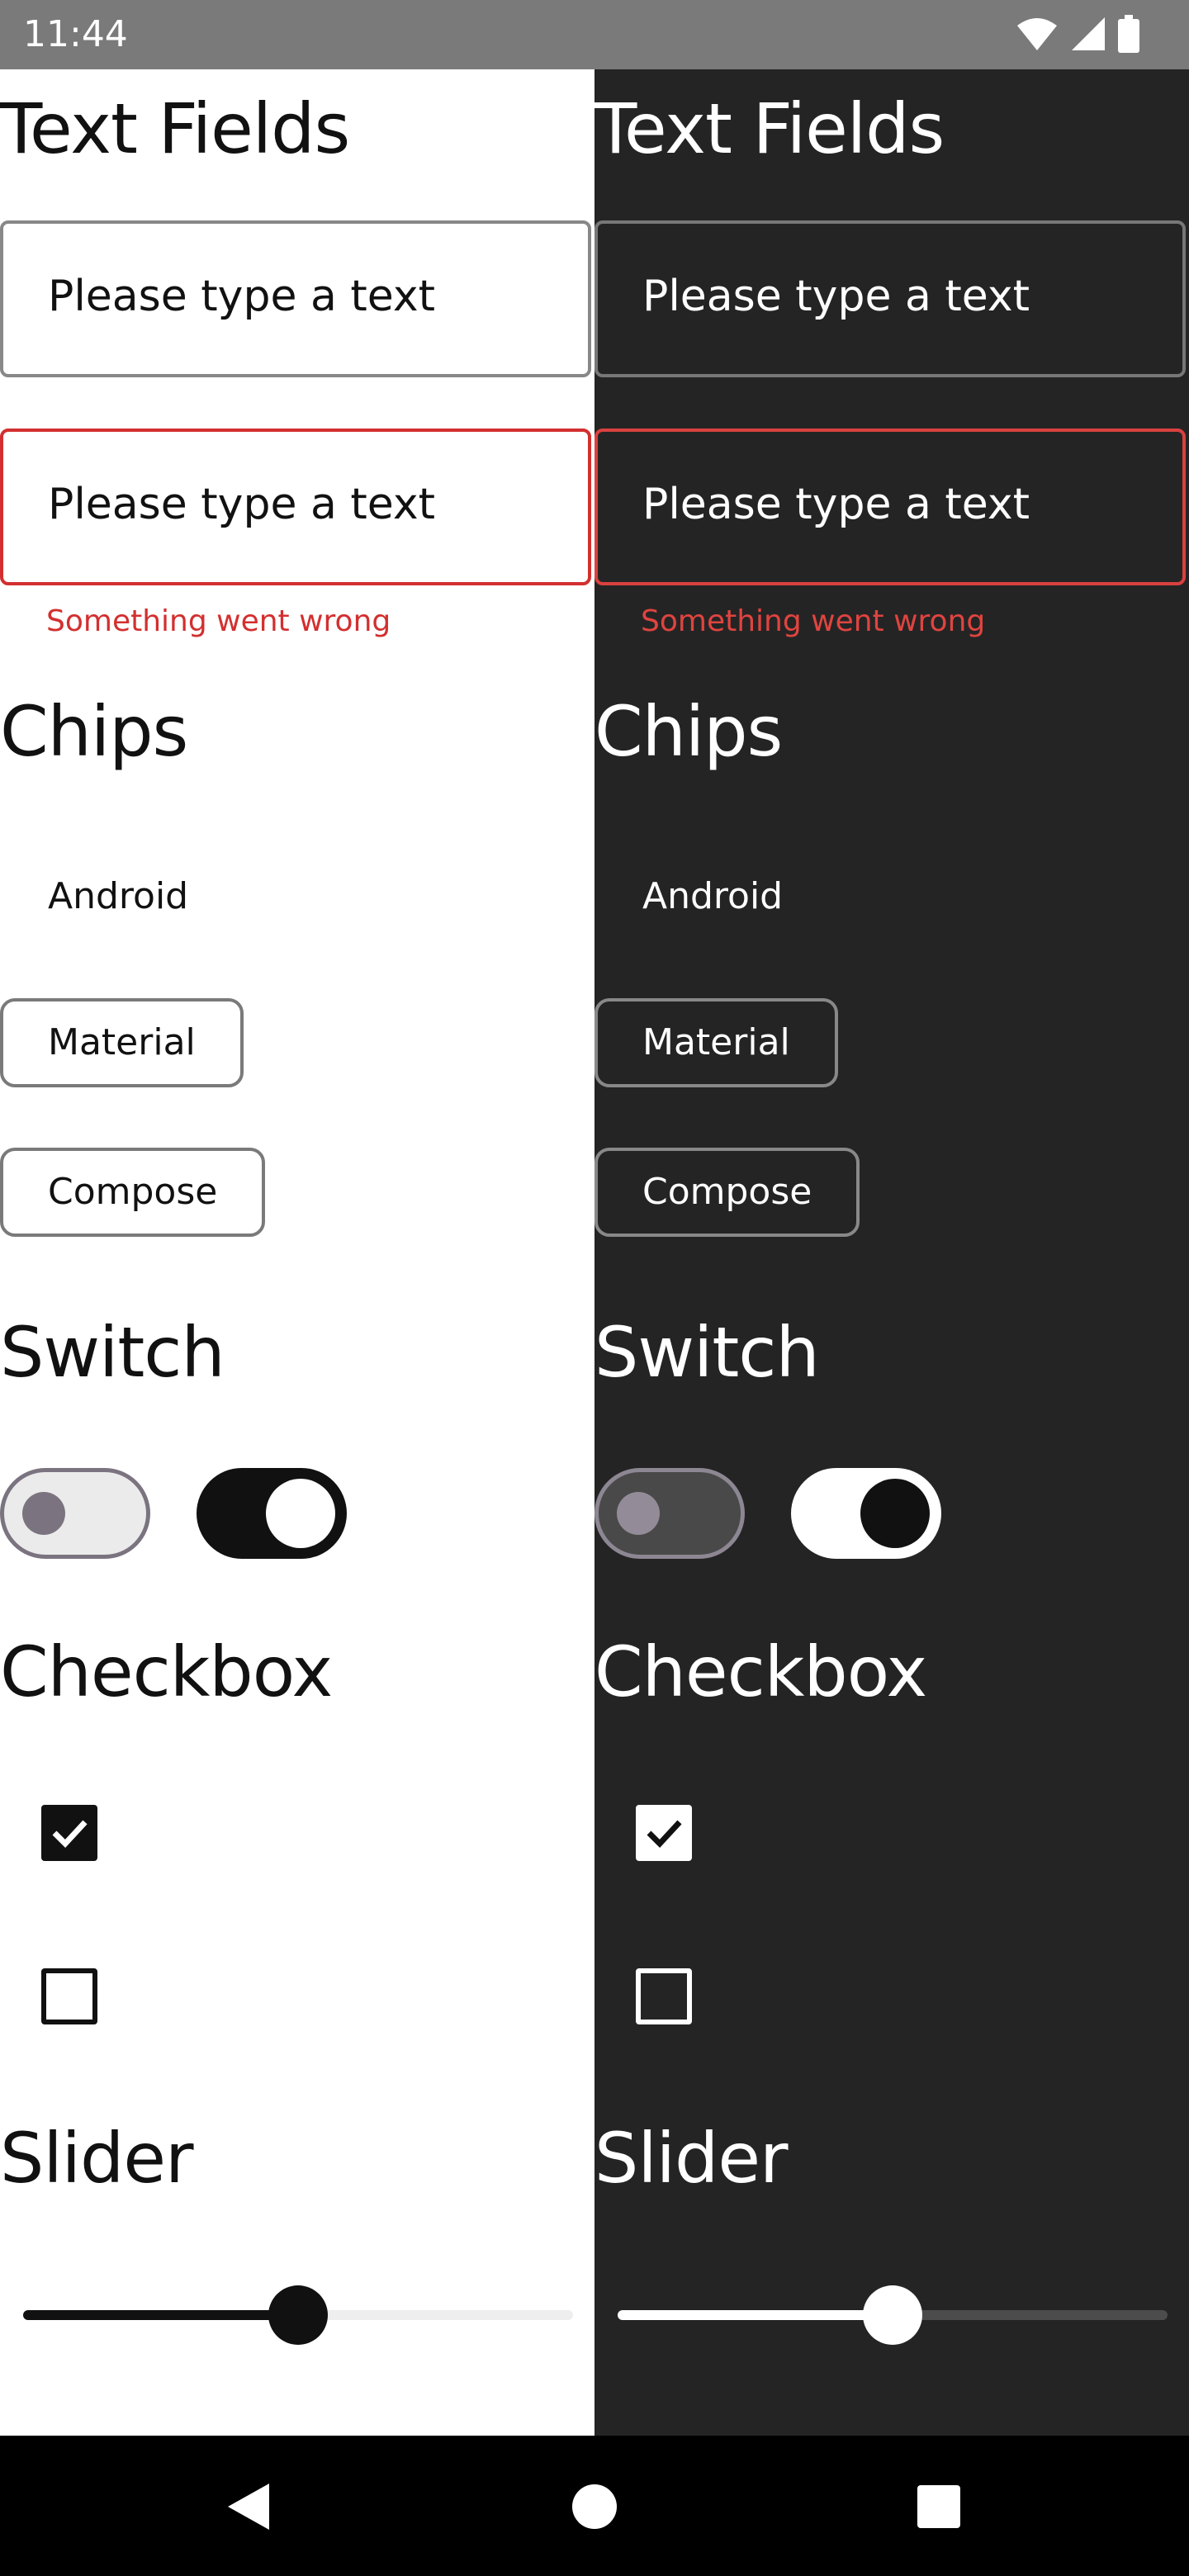 This screenshot has width=1189, height=2576. What do you see at coordinates (1128, 34) in the screenshot?
I see `battery-icon` at bounding box center [1128, 34].